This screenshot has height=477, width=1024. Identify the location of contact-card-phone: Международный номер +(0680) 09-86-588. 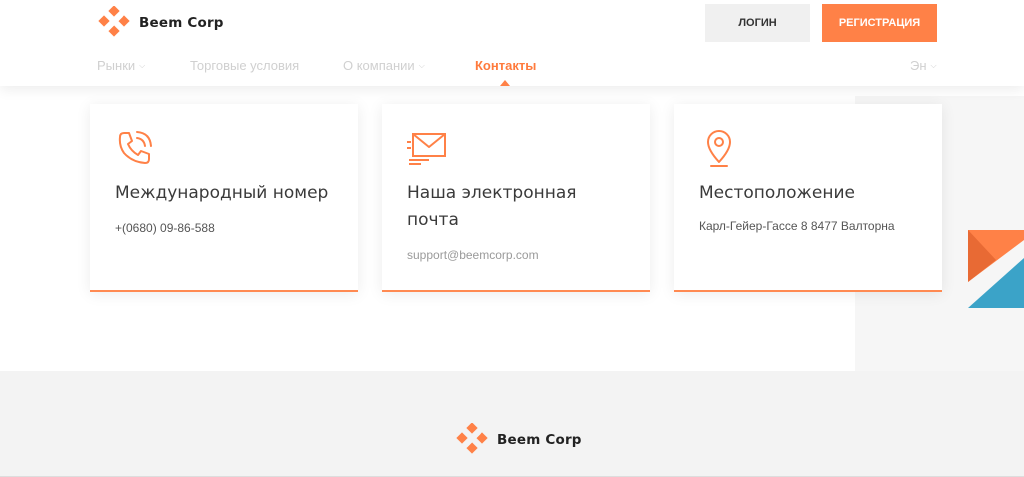
(224, 198).